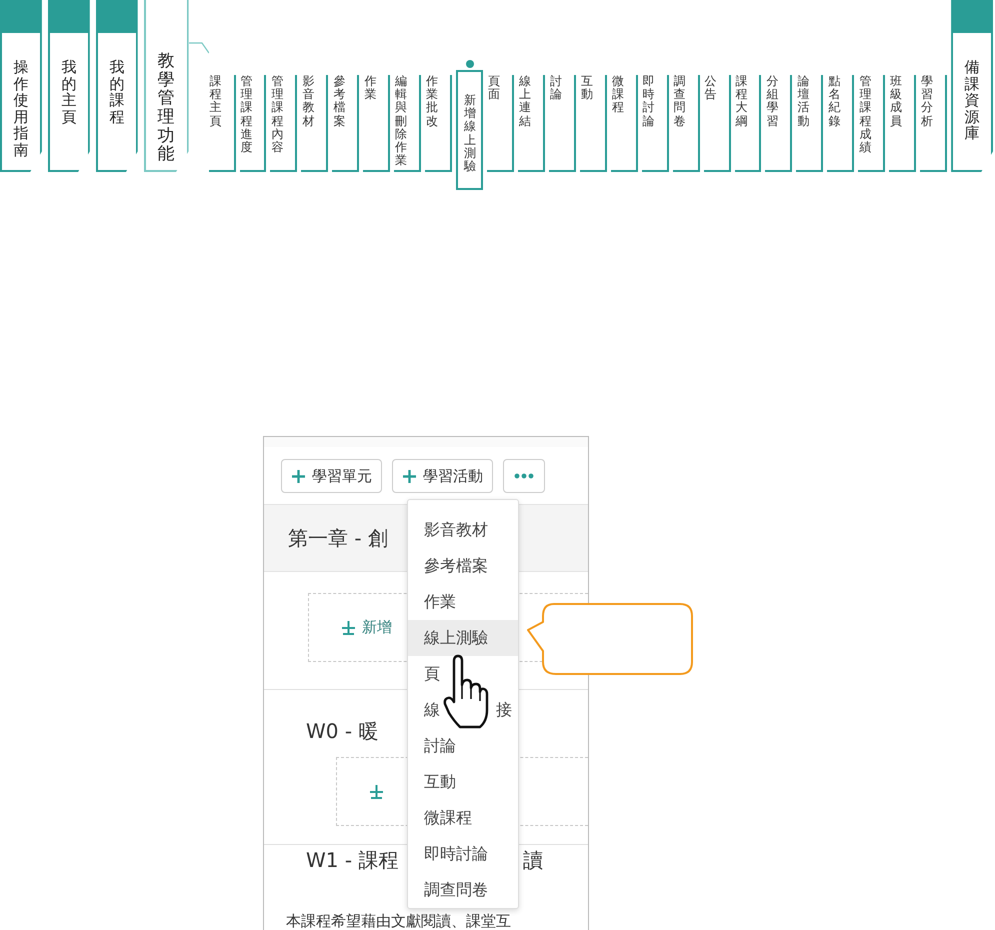  Describe the element at coordinates (342, 731) in the screenshot. I see `week-title: W0 - 暖` at that location.